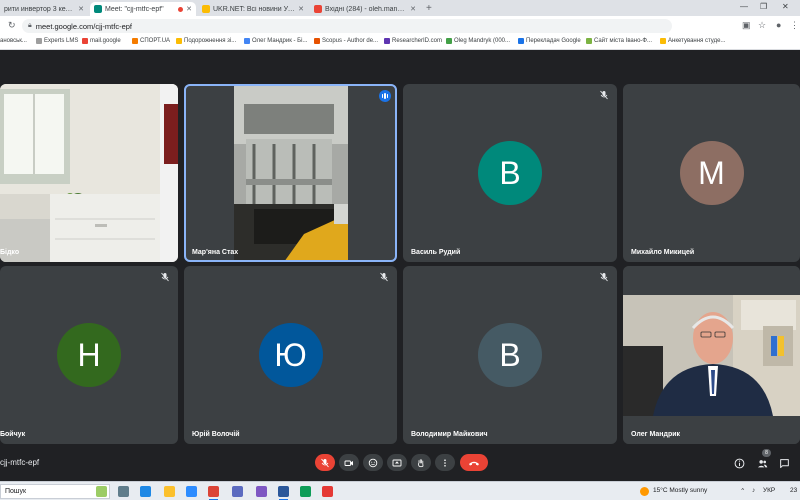  I want to click on participant-tile: Н Бойчук, so click(89, 355).